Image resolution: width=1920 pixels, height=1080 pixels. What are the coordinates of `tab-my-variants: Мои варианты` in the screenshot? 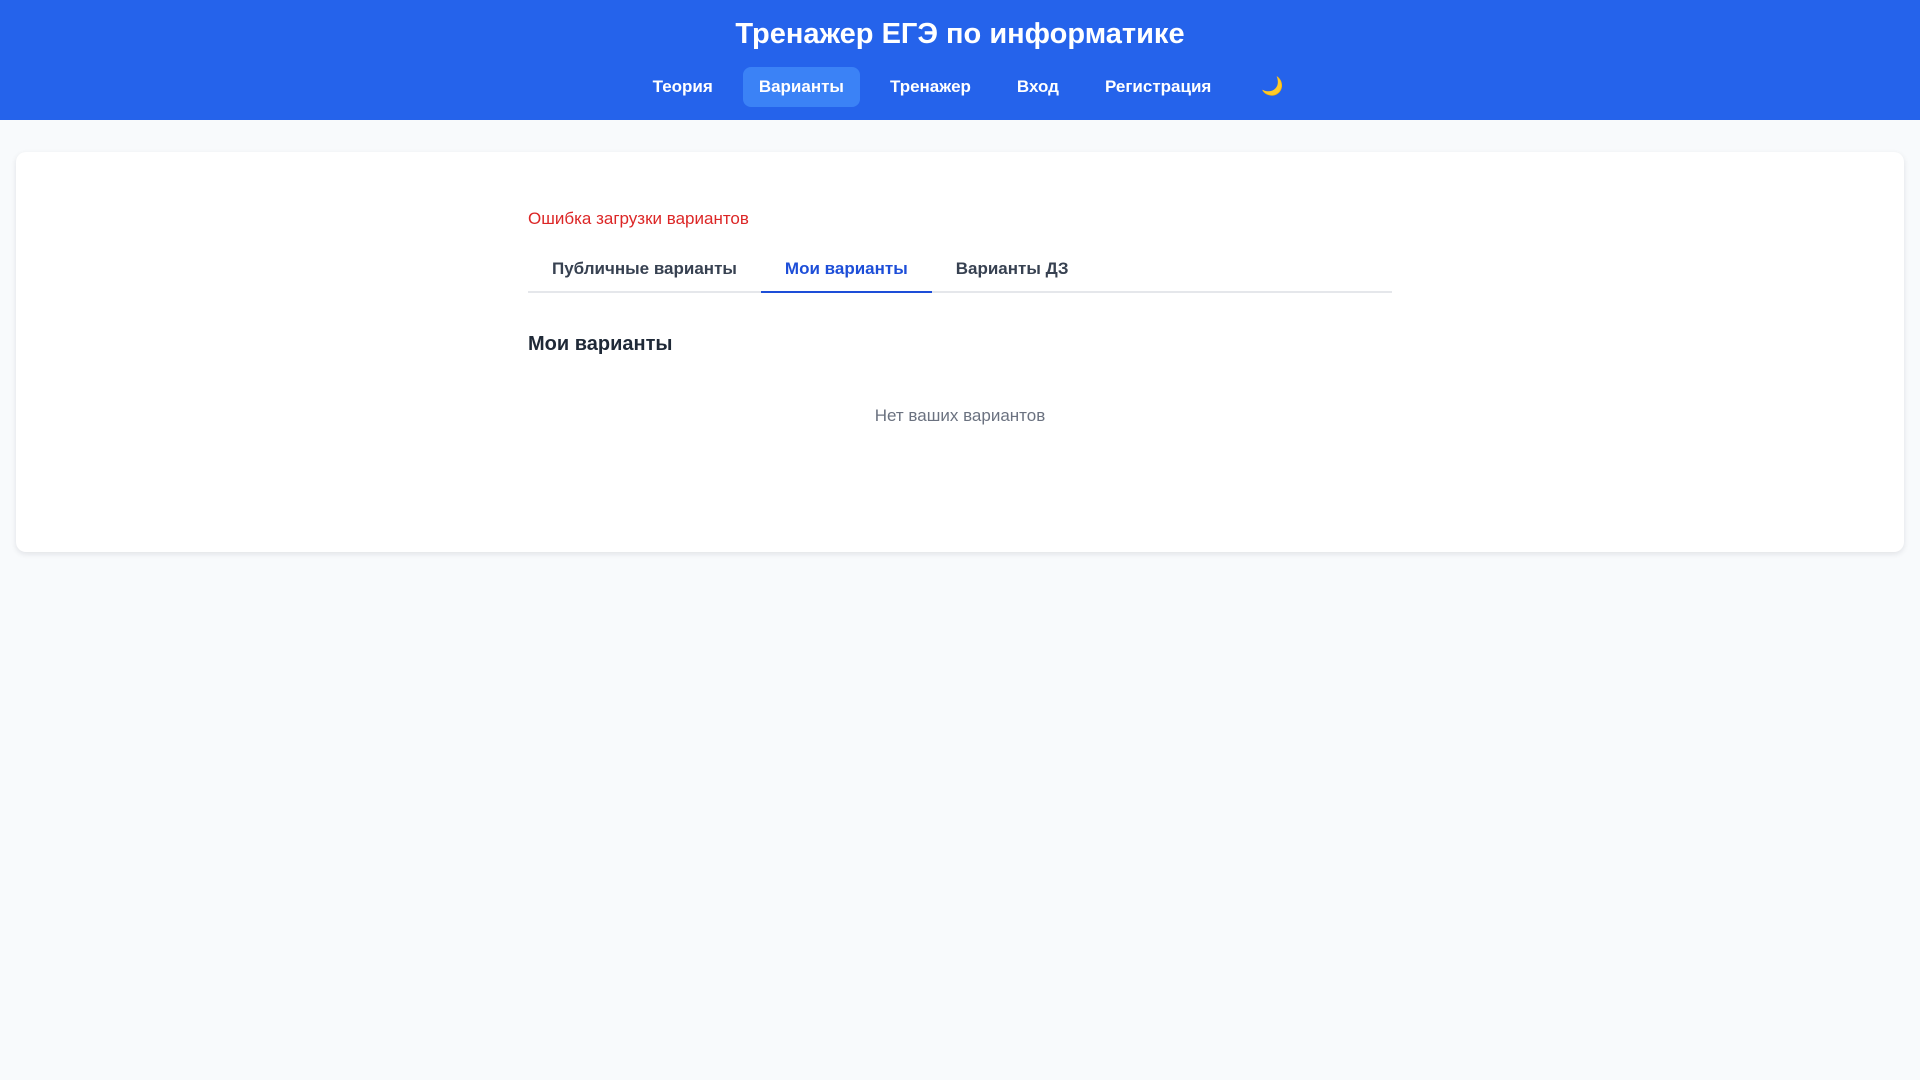 It's located at (846, 270).